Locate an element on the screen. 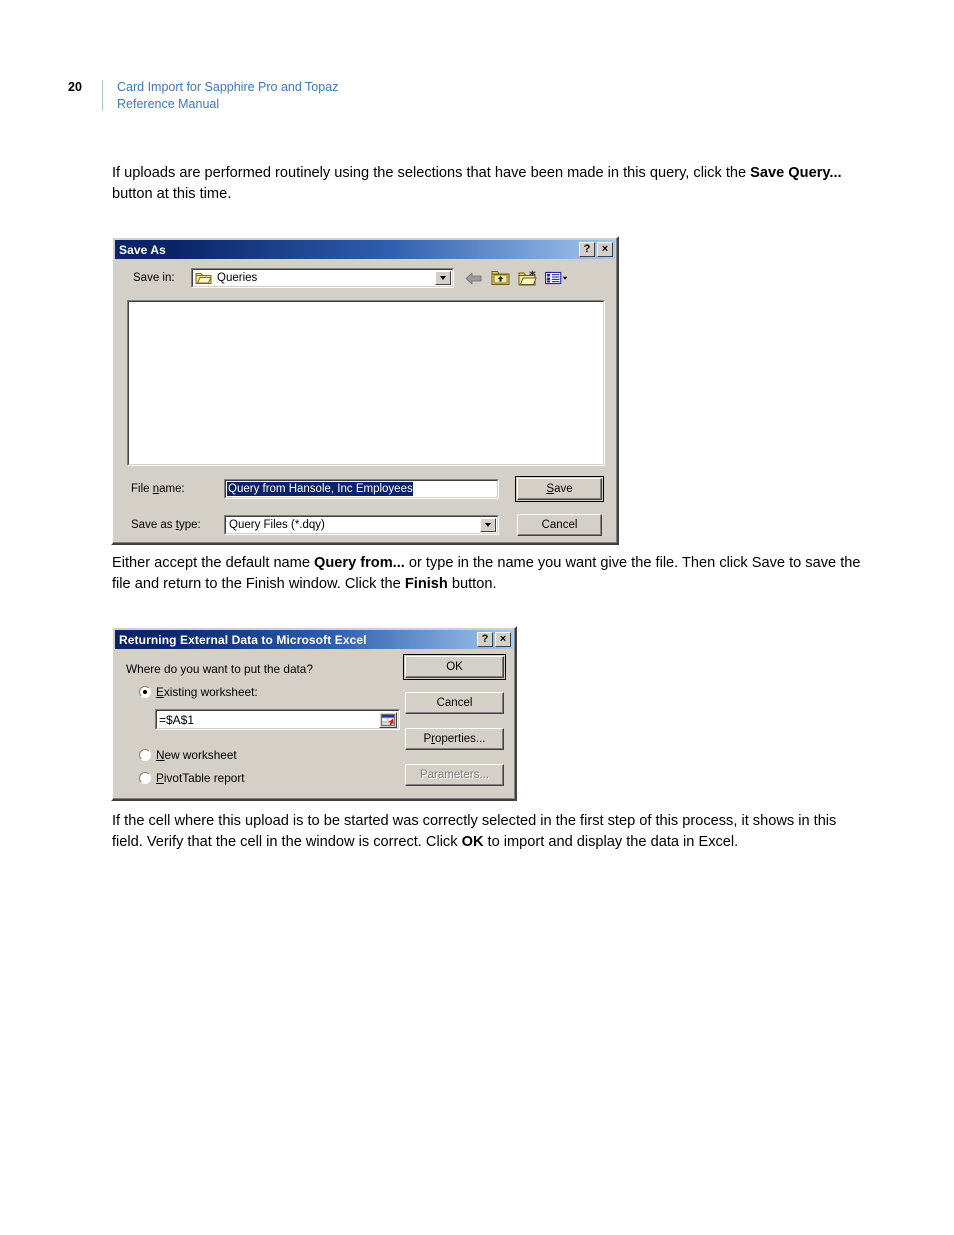 The height and width of the screenshot is (1235, 954). radio-pivottable-report: PivotTable report is located at coordinates (192, 778).